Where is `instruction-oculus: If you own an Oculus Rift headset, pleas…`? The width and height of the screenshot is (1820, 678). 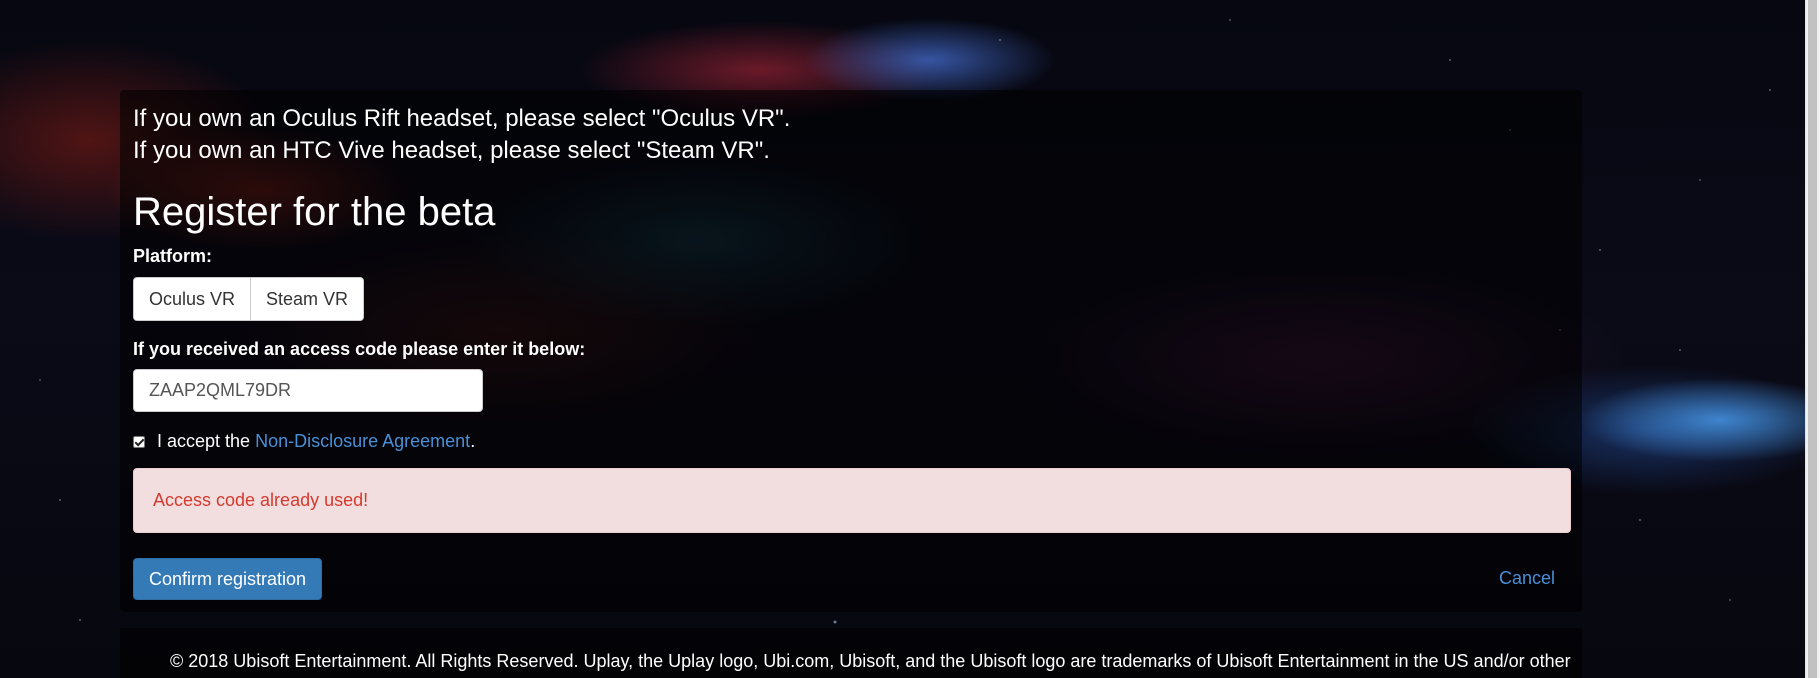
instruction-oculus: If you own an Oculus Rift headset, pleas… is located at coordinates (462, 118).